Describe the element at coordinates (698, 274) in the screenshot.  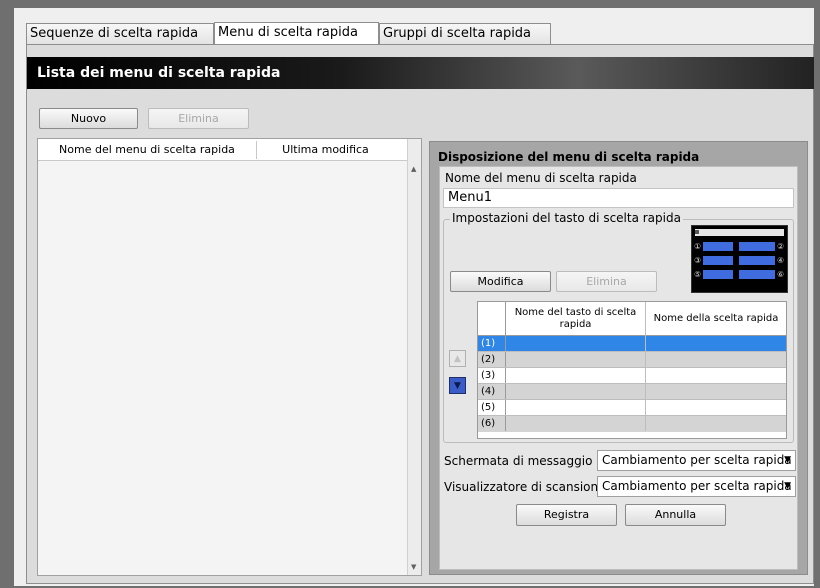
I see `preview-key-number: ⑤` at that location.